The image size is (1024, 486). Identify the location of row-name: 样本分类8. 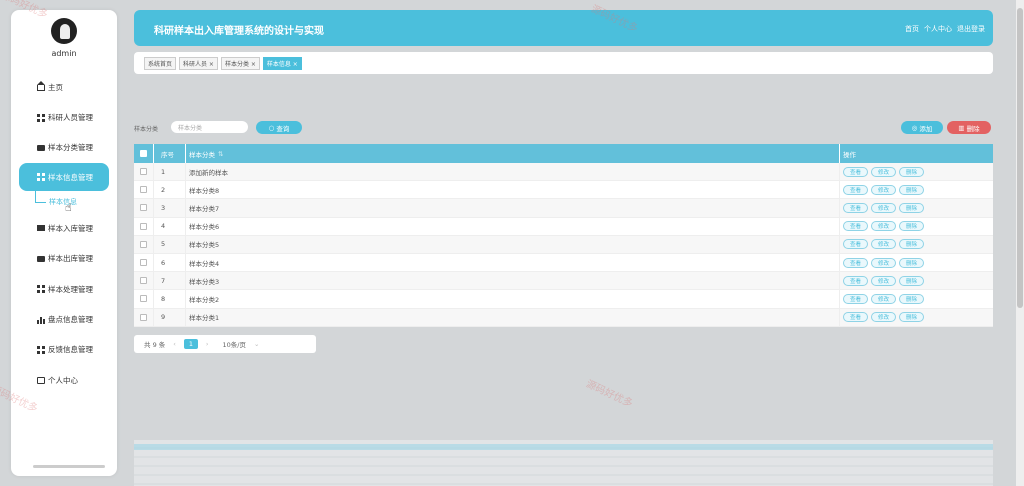
(513, 190).